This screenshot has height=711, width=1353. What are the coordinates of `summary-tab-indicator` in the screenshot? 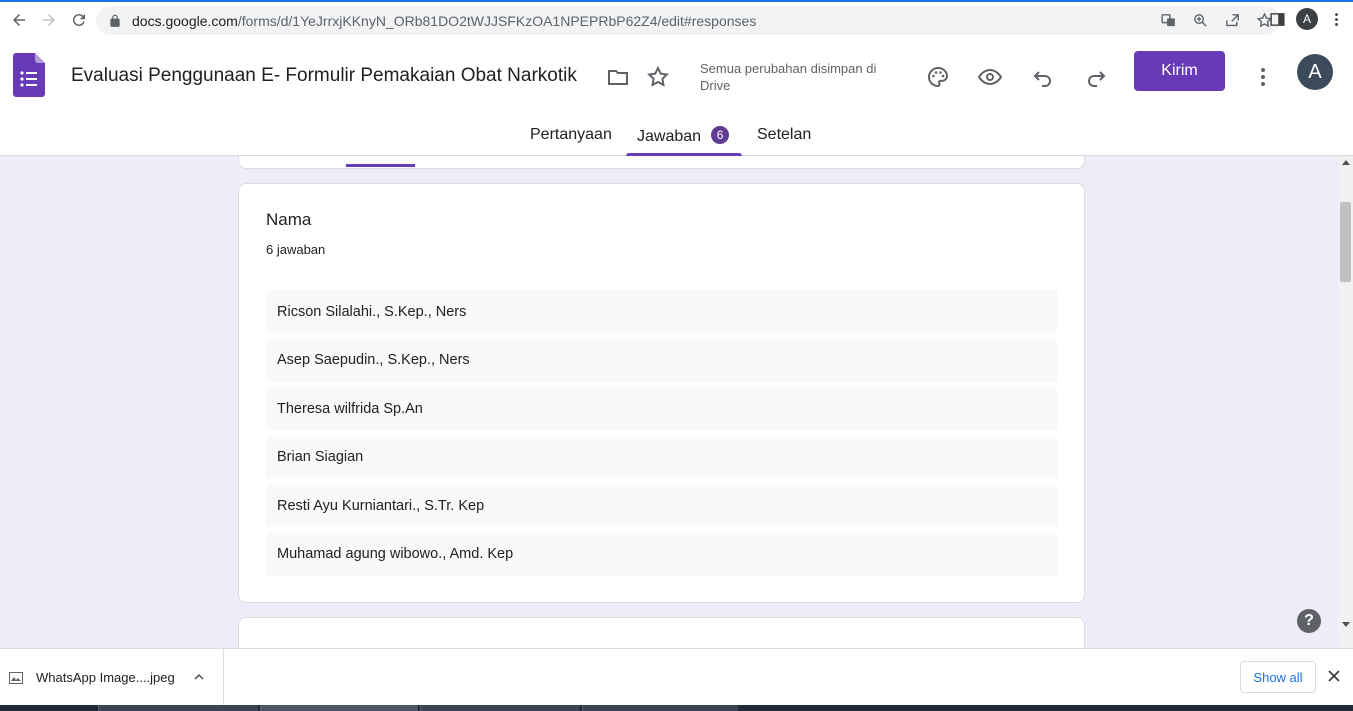 It's located at (380, 165).